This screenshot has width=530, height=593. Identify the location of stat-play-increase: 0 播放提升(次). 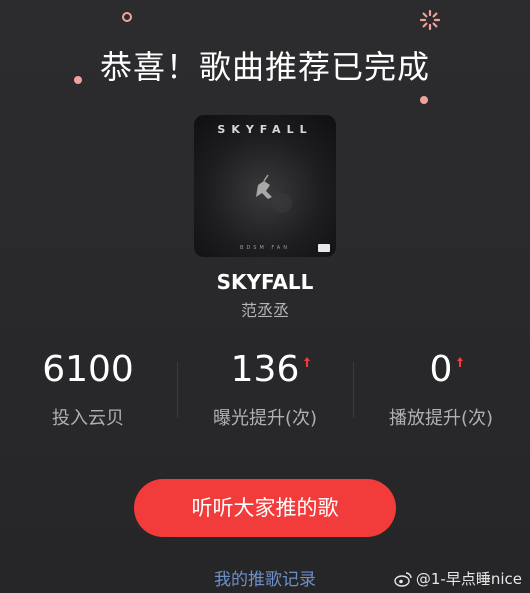
(441, 389).